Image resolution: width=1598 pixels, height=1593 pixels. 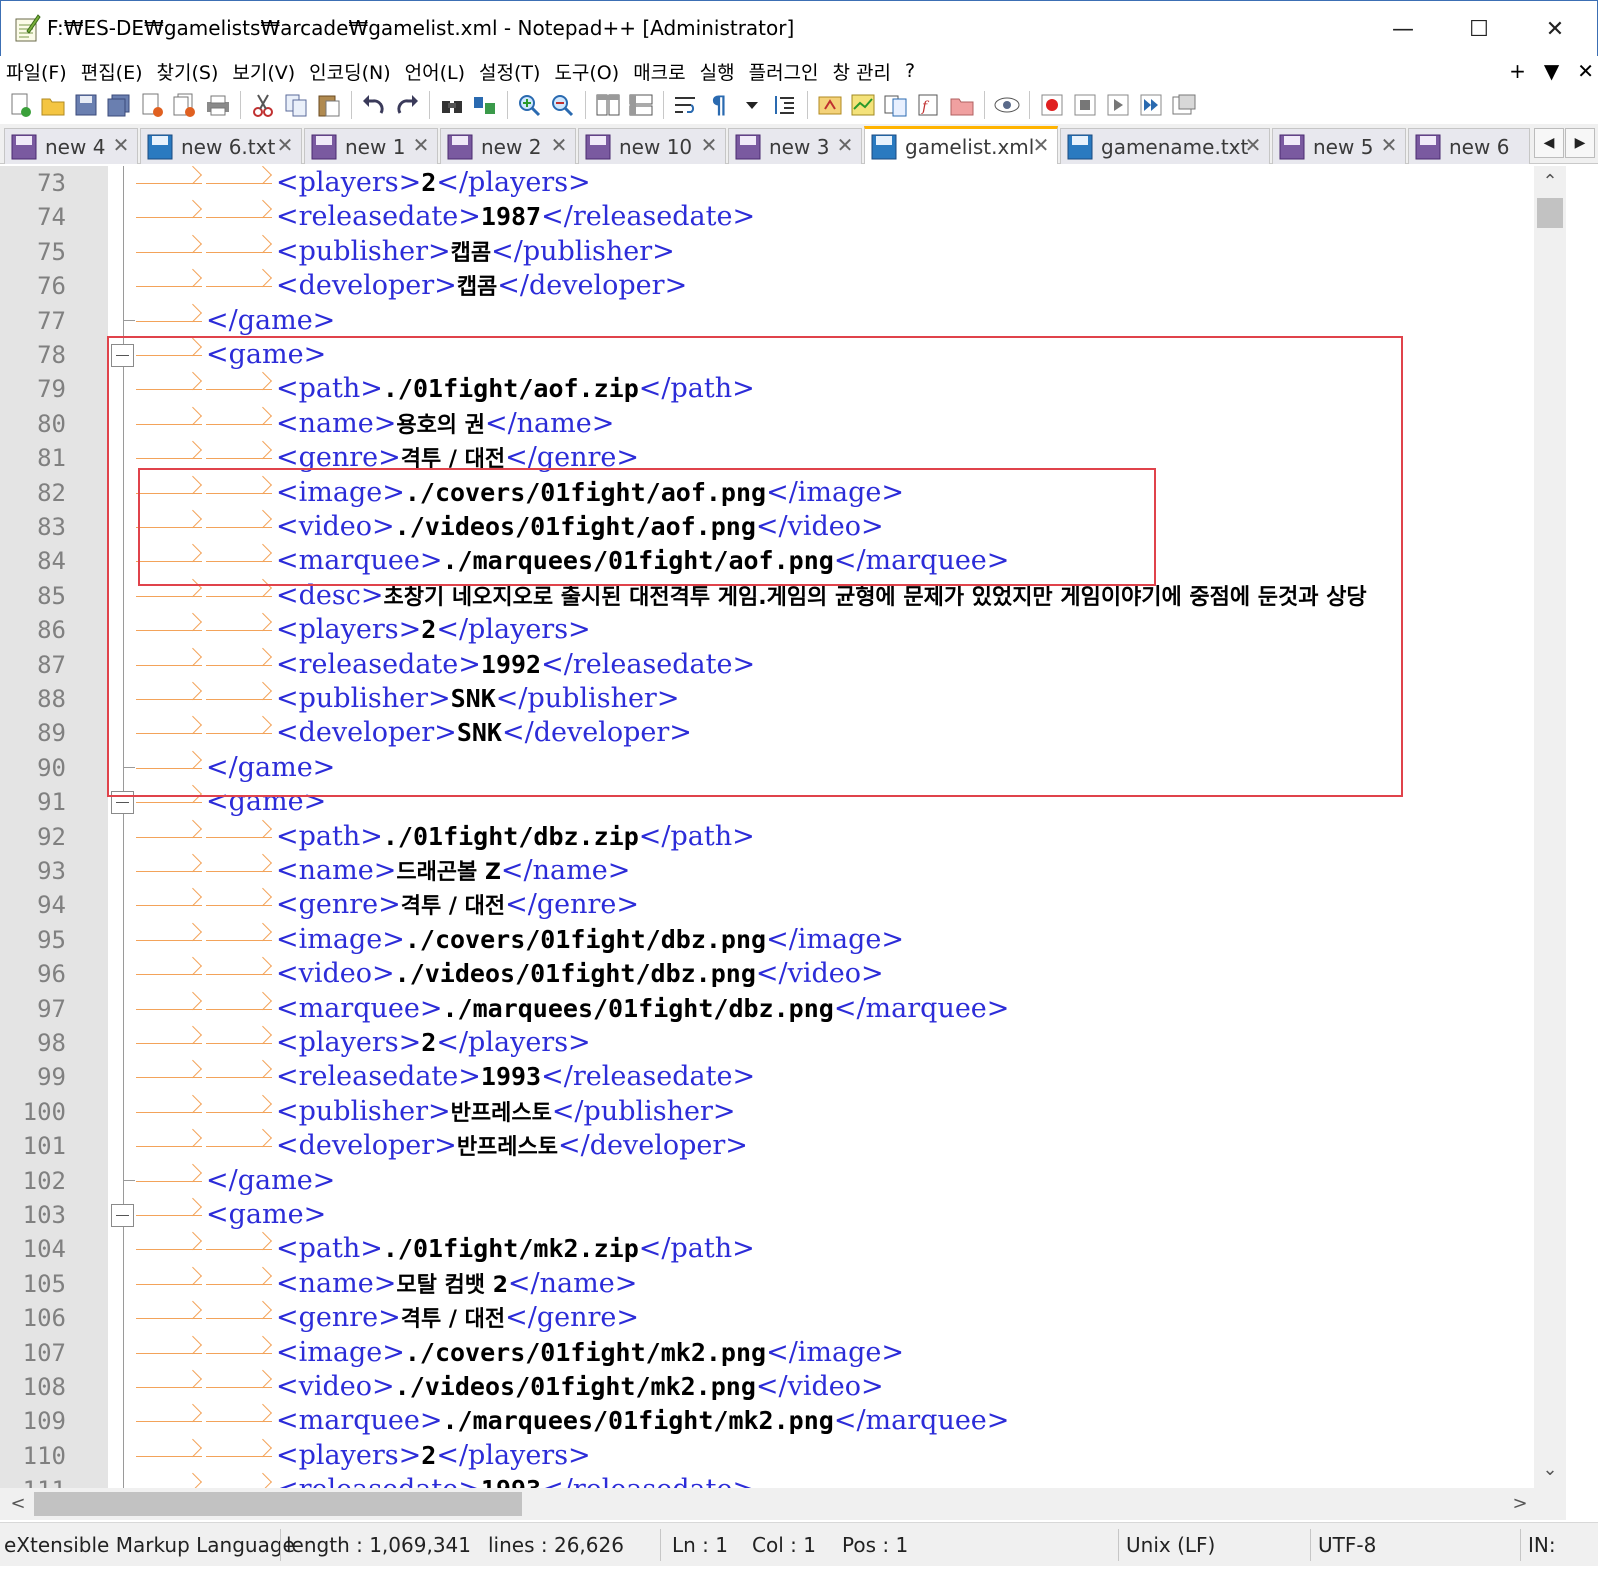 What do you see at coordinates (783, 1504) in the screenshot?
I see `horizontal-scrollbar: < >` at bounding box center [783, 1504].